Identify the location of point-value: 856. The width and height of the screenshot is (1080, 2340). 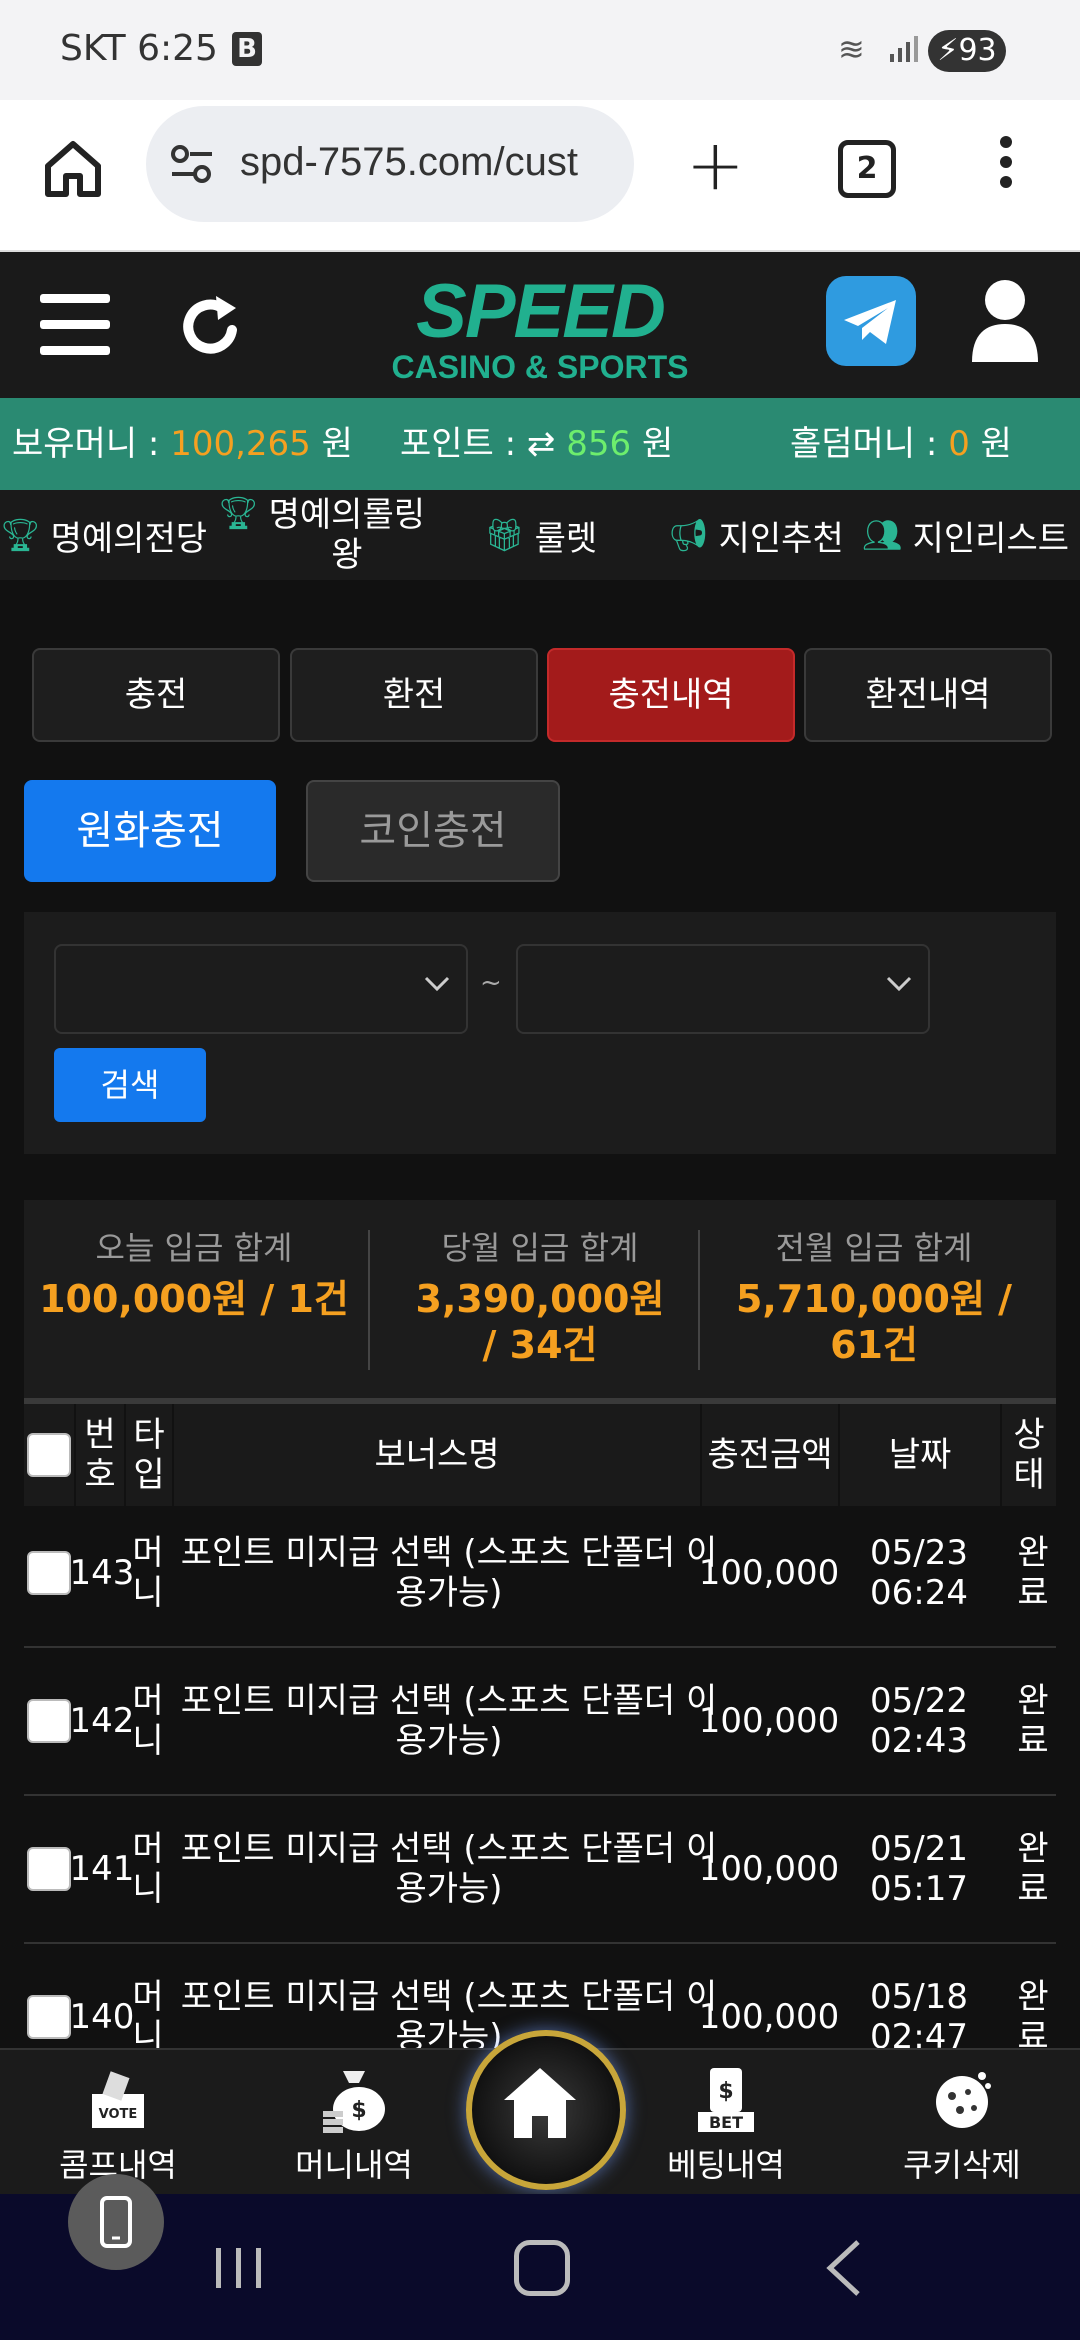
(599, 444).